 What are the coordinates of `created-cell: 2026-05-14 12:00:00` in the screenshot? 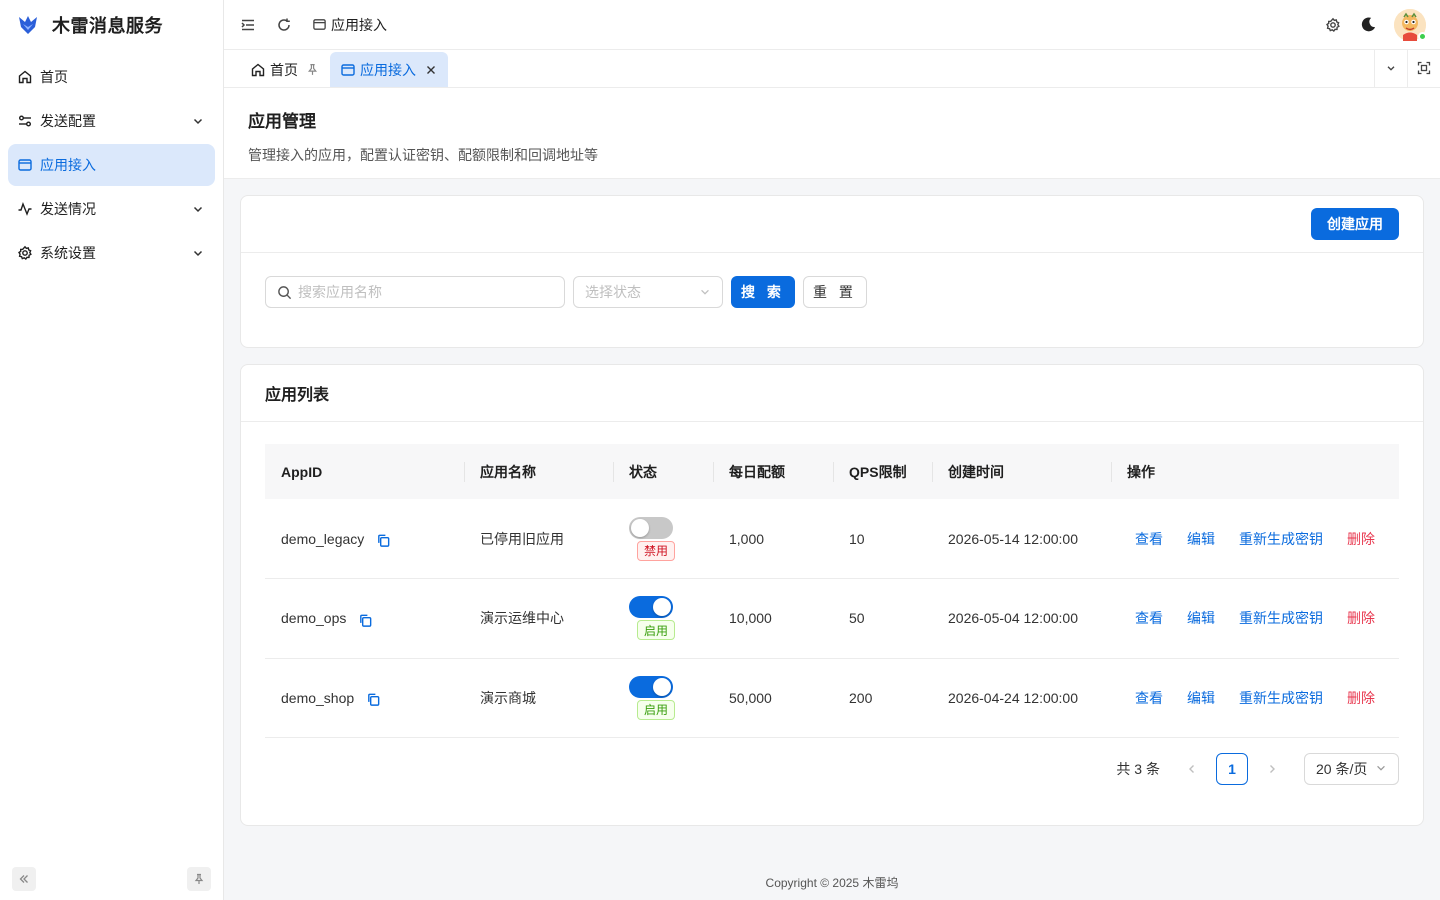 It's located at (1013, 538).